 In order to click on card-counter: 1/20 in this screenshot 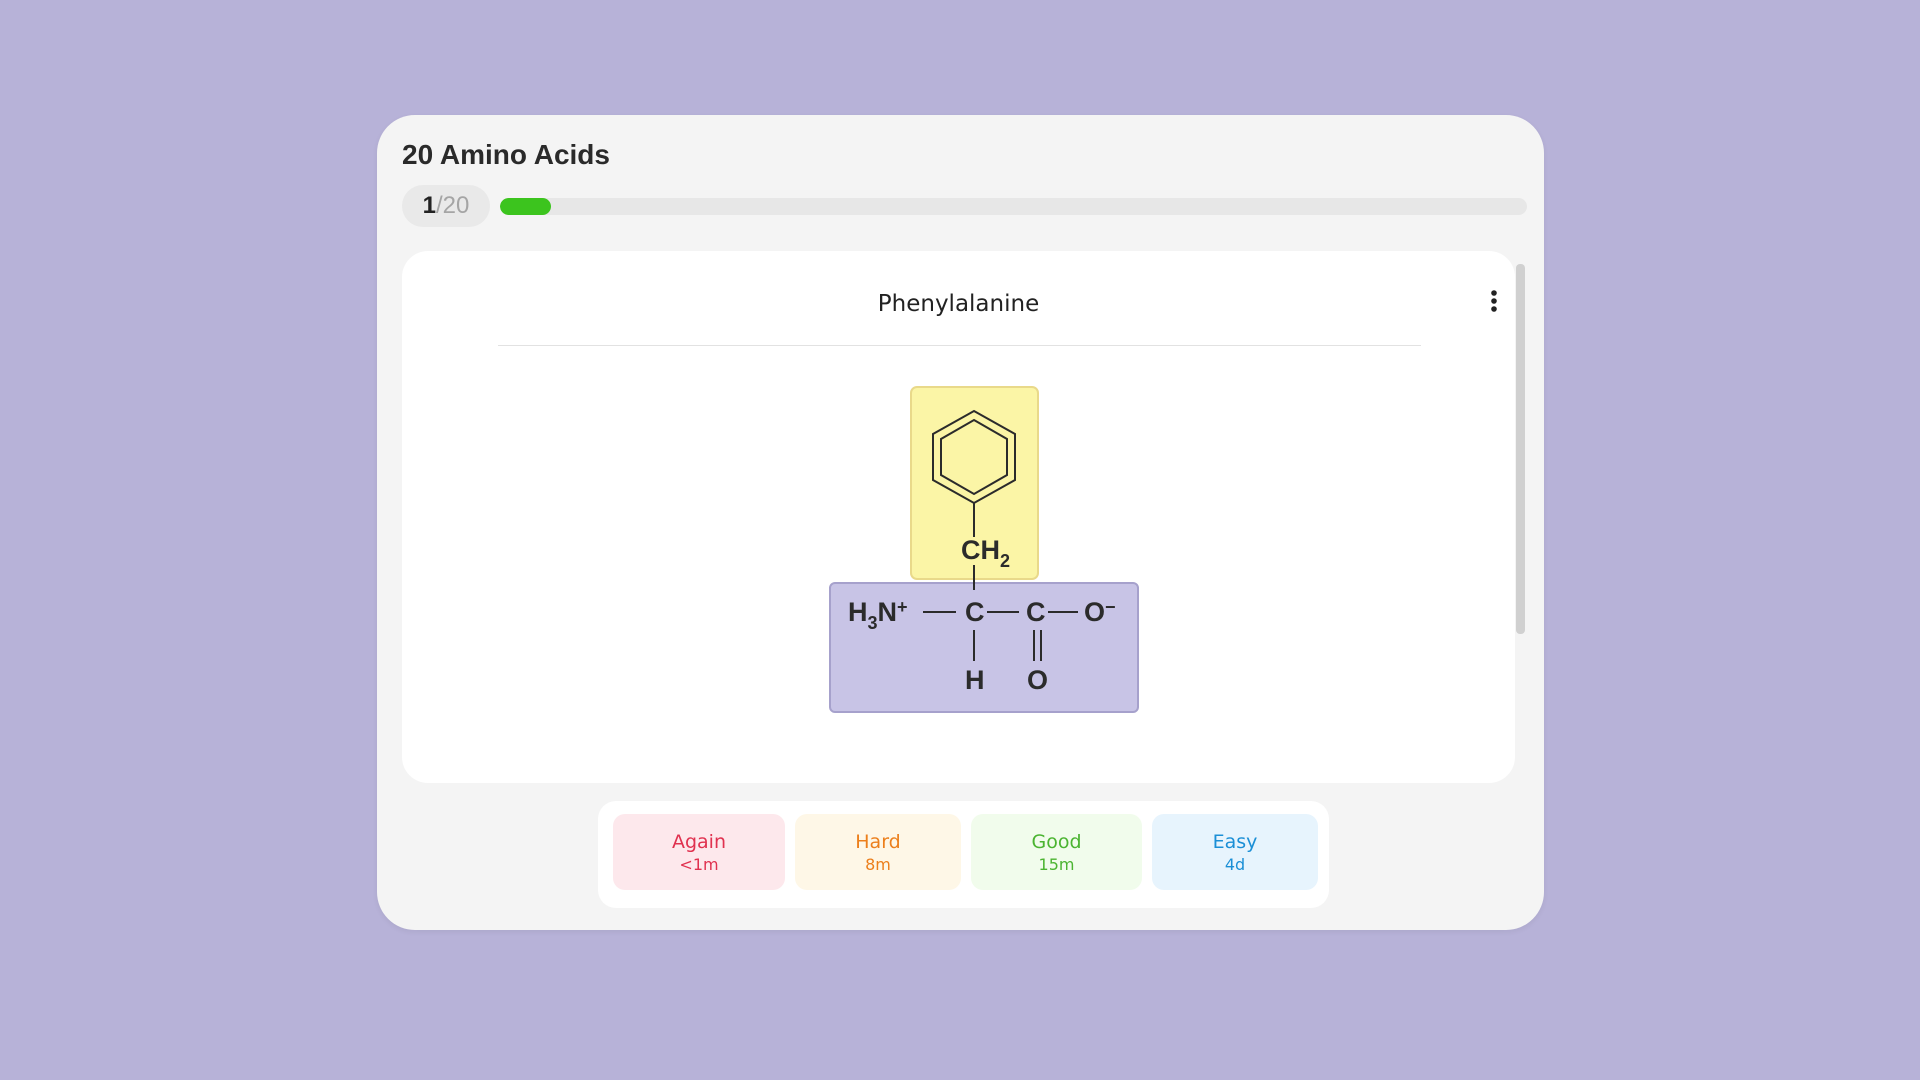, I will do `click(446, 206)`.